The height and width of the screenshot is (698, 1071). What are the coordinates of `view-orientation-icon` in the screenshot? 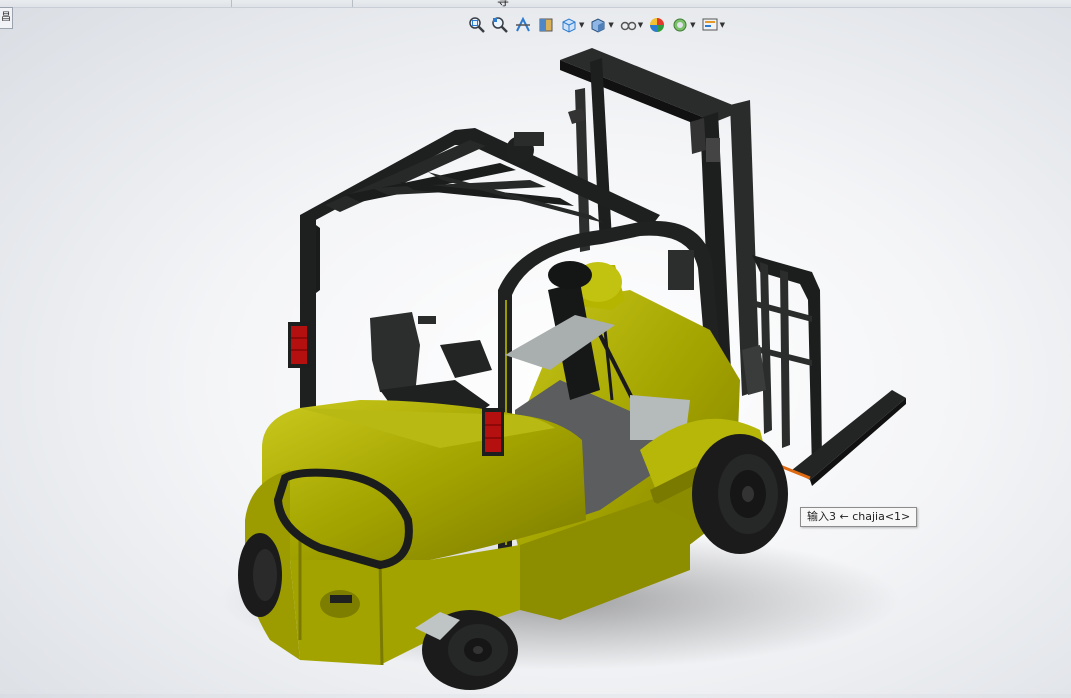 It's located at (569, 25).